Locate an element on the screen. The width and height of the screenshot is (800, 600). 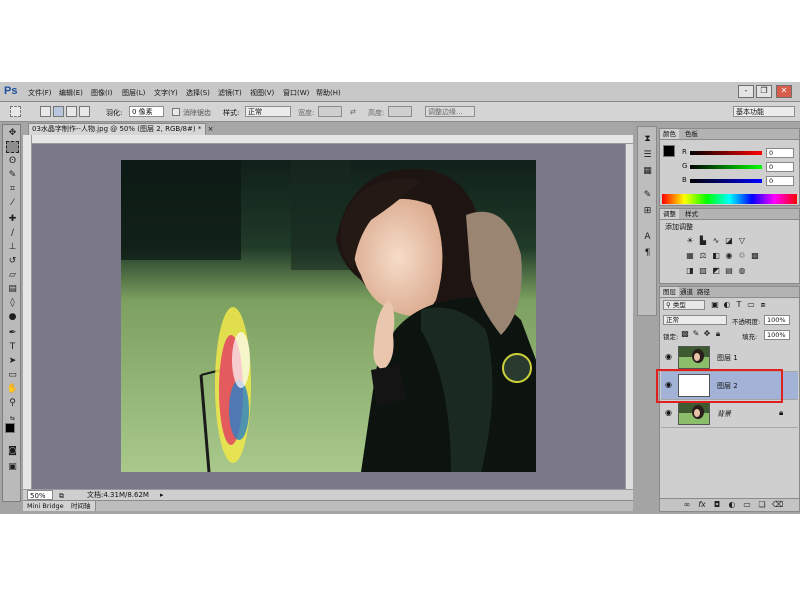
menu-select: 选择(S) is located at coordinates (198, 93).